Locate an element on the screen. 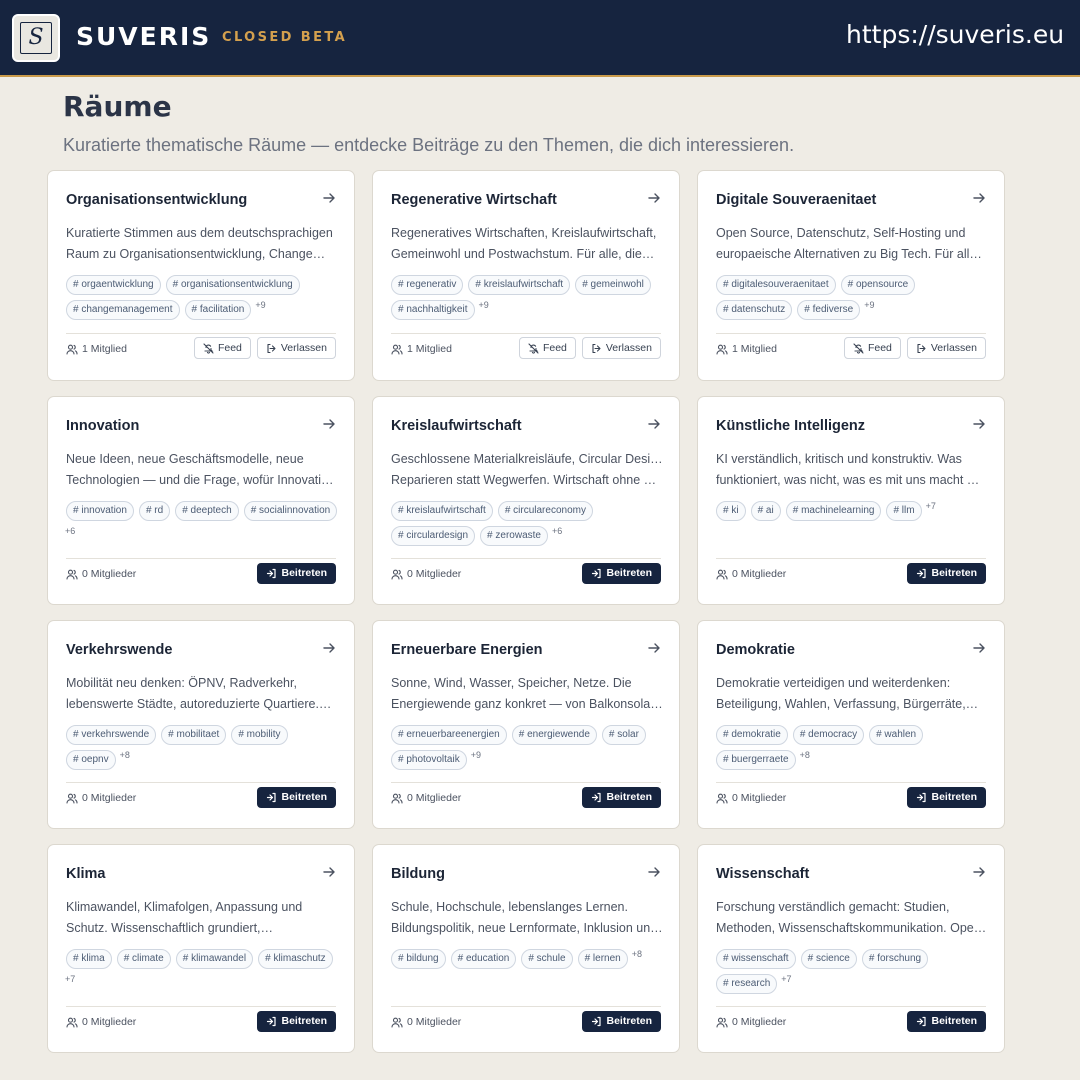  tag-chip: # changemanagement is located at coordinates (123, 310).